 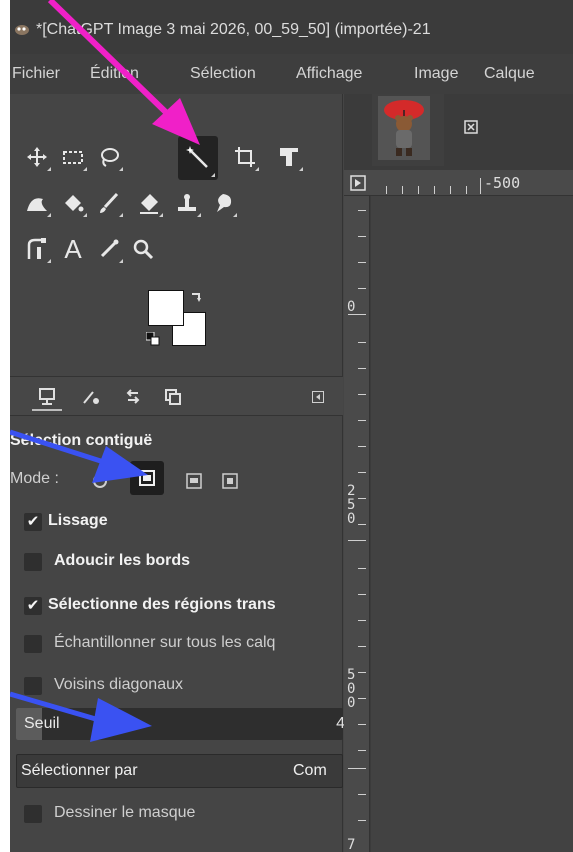 I want to click on zoom-tool, so click(x=143, y=249).